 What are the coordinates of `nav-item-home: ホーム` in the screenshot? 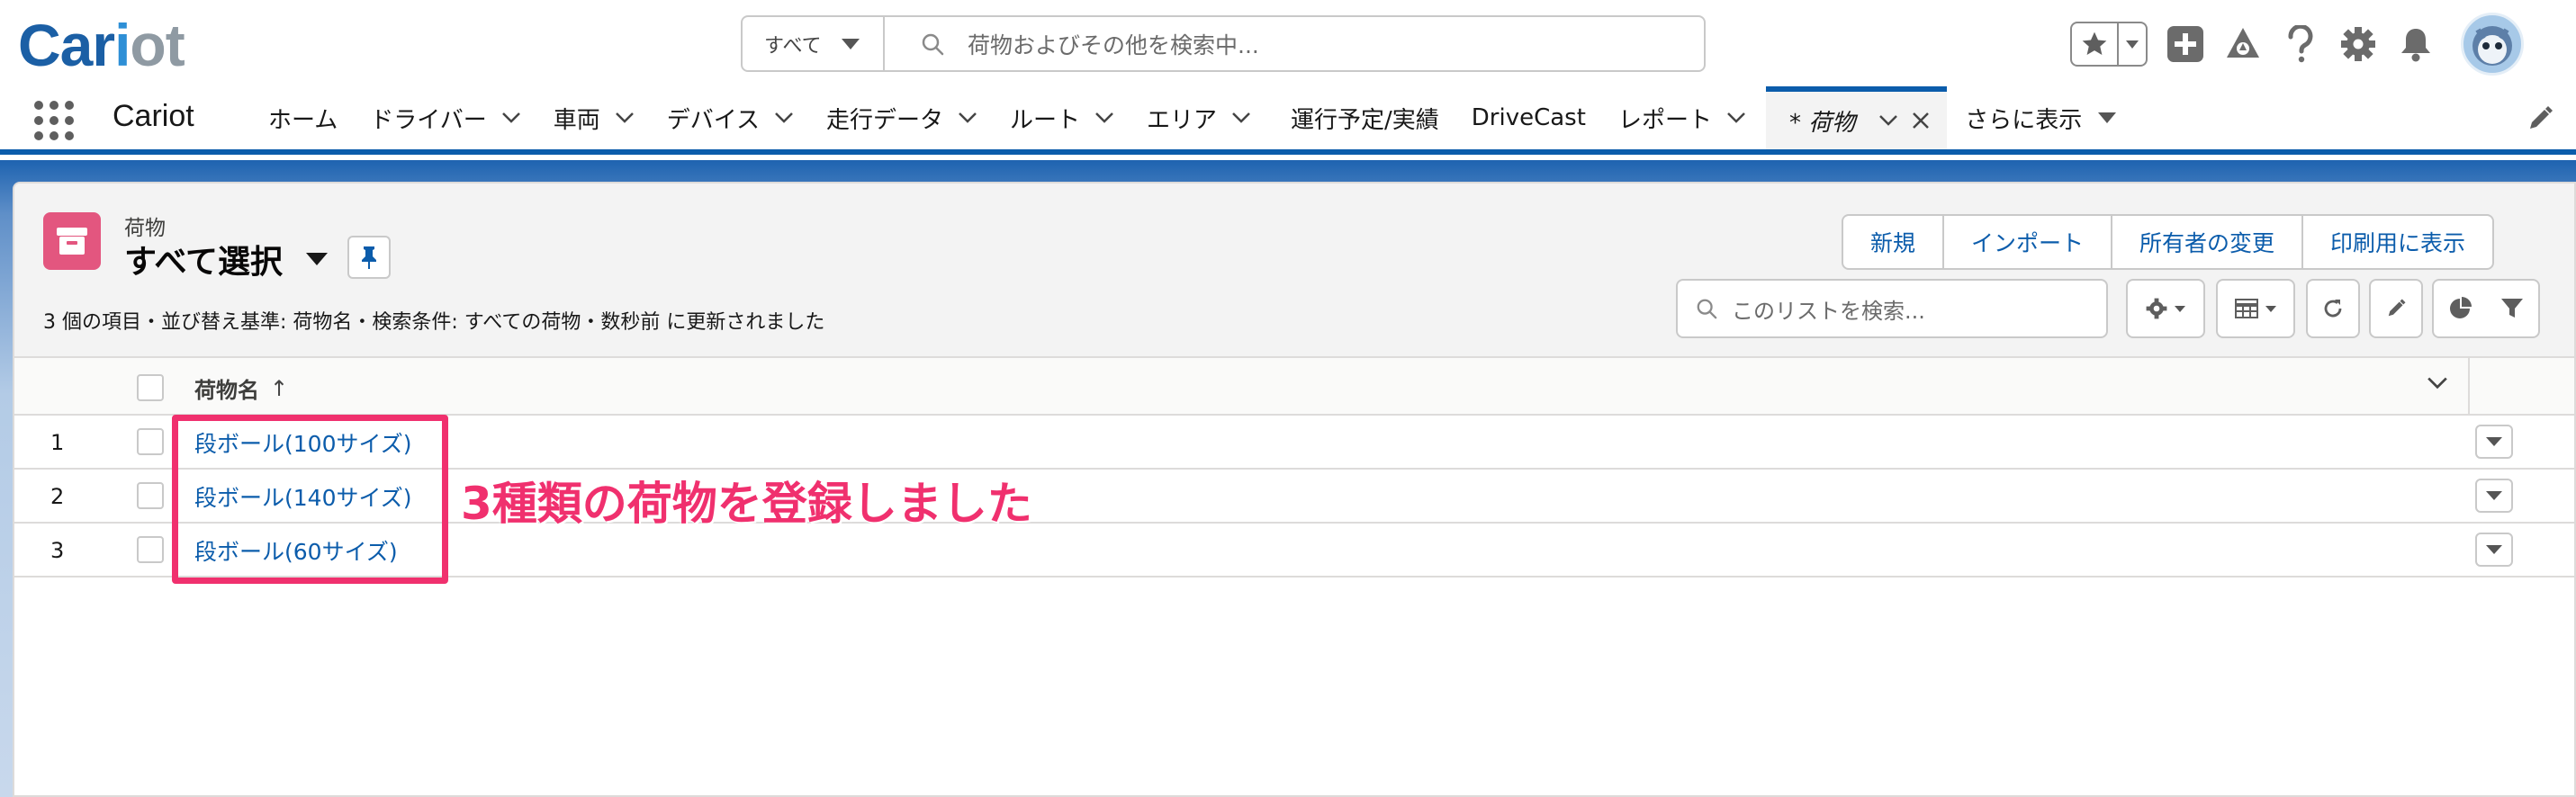 It's located at (296, 117).